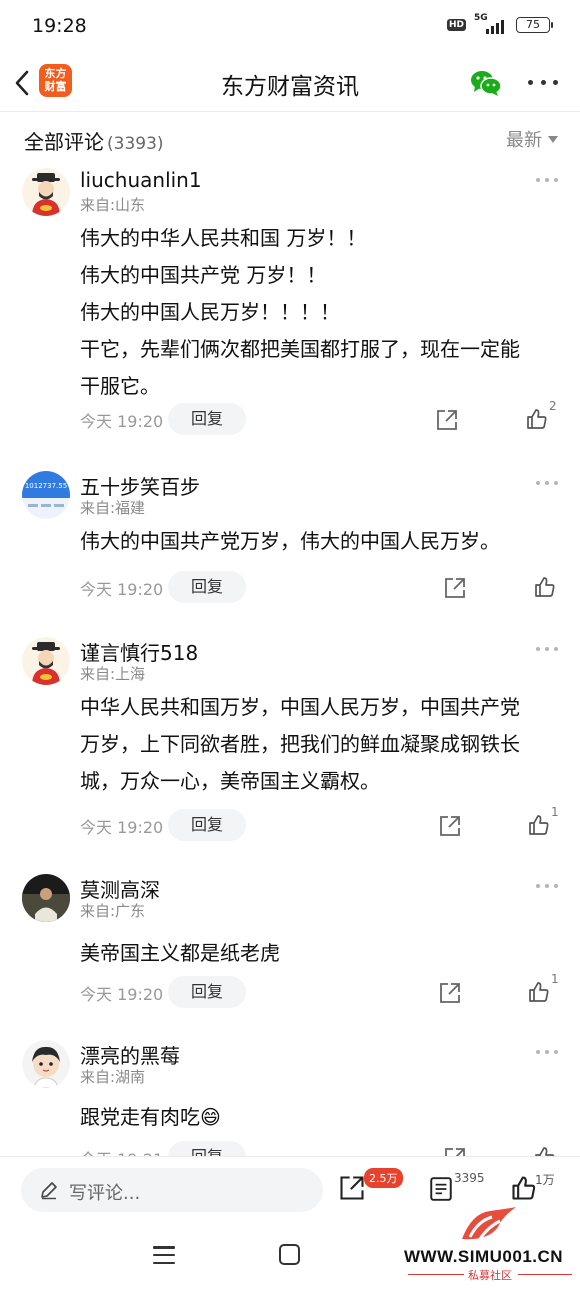  I want to click on caishen-avatar-icon, so click(46, 661).